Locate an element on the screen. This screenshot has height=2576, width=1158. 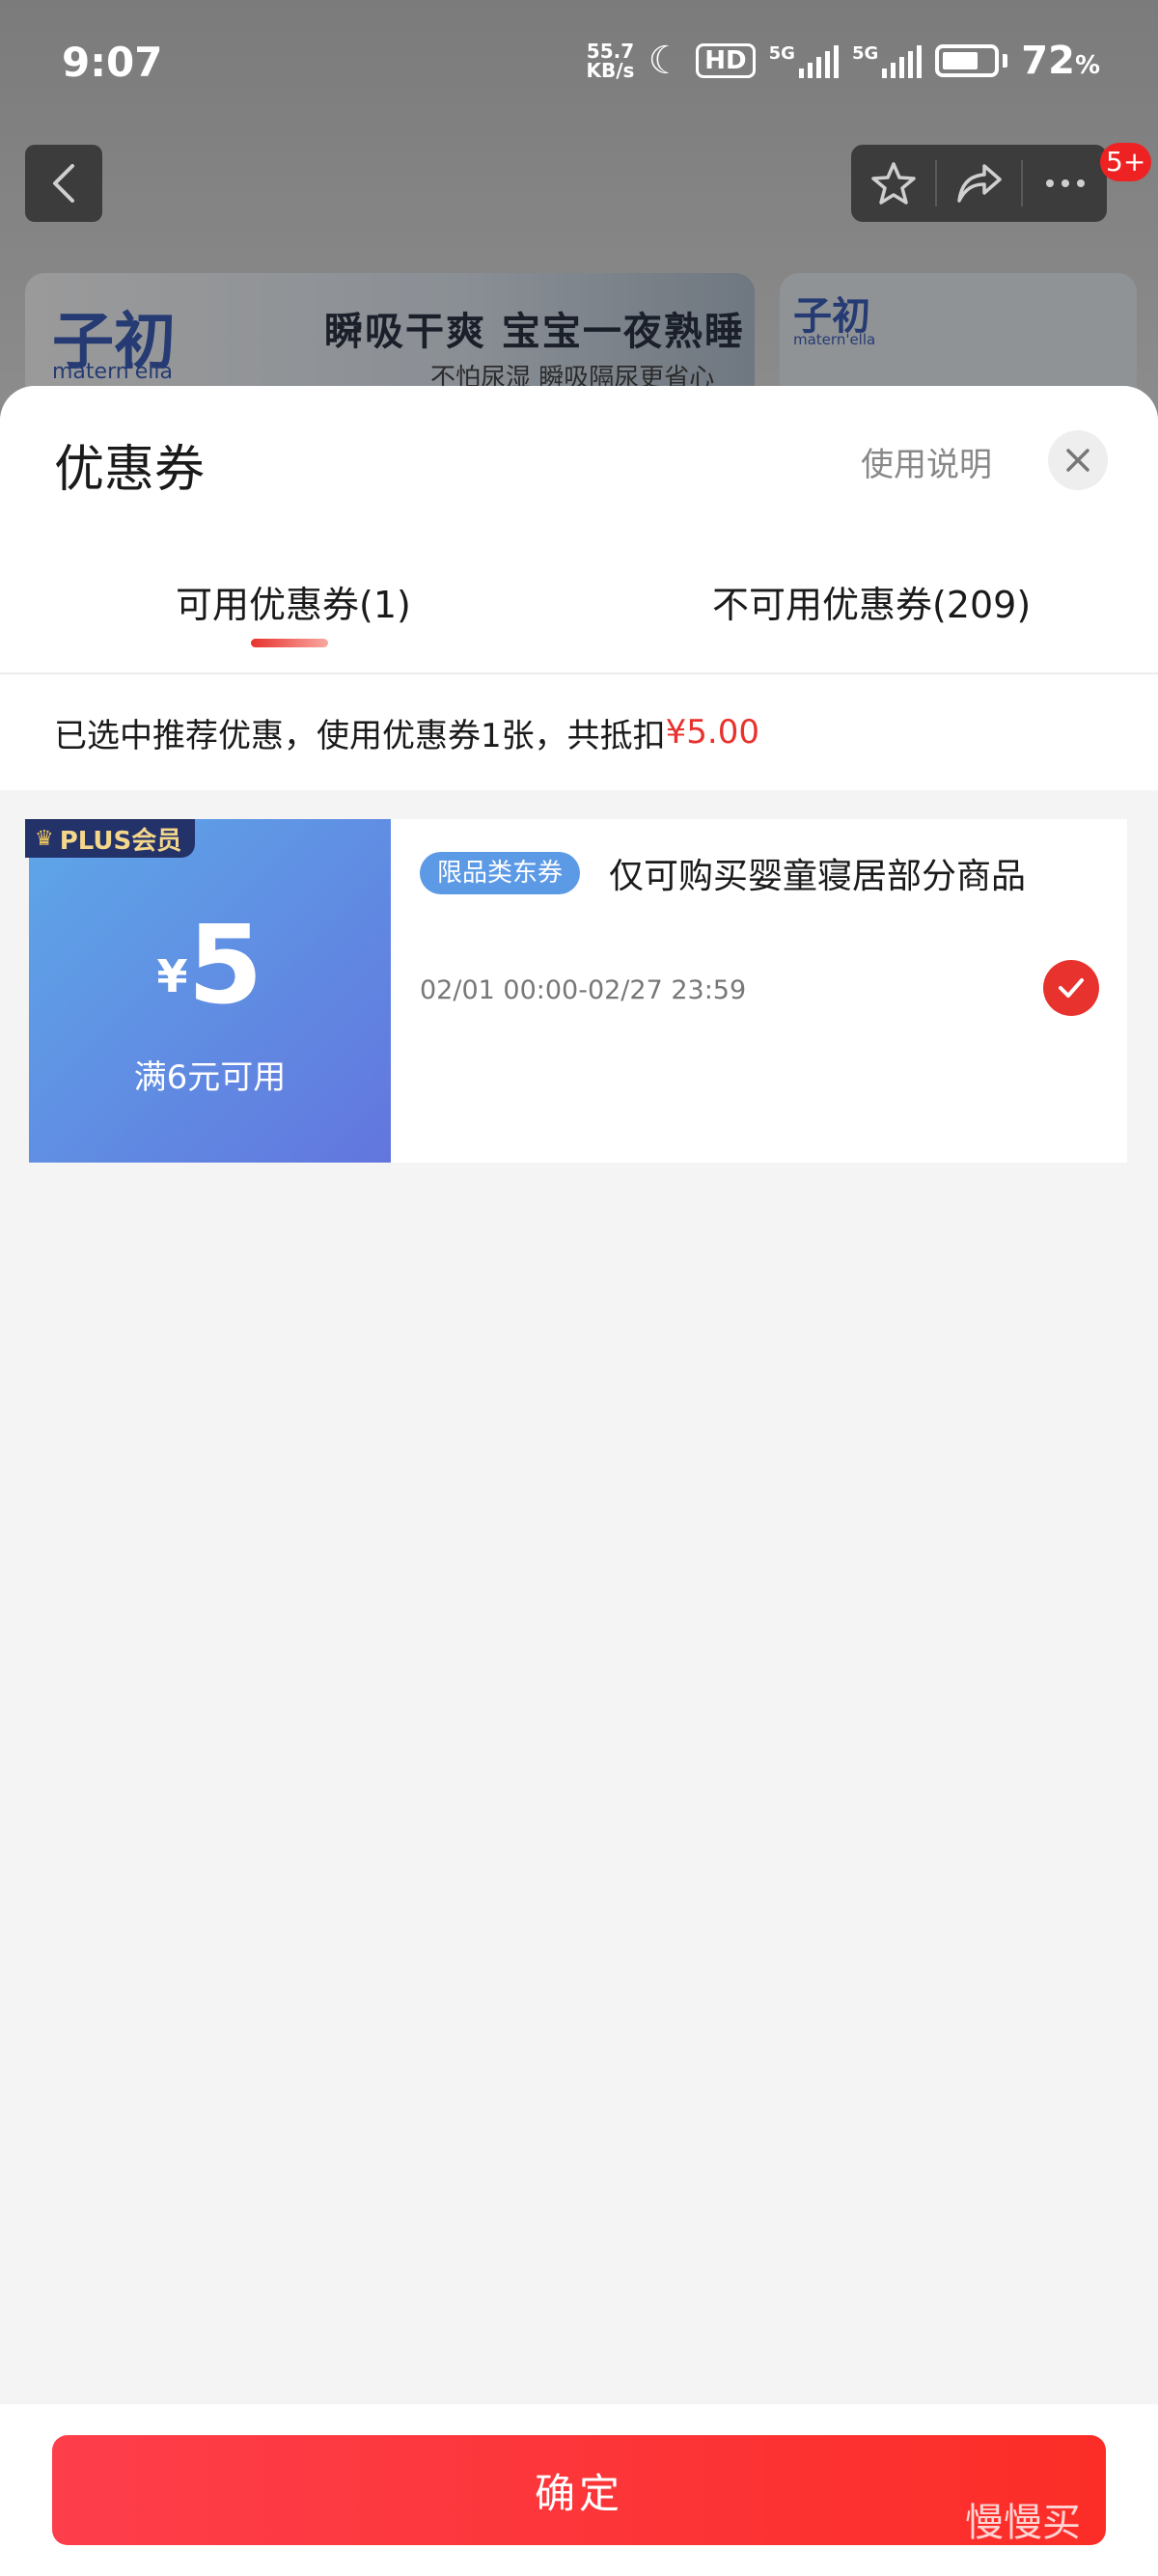
coupon-condition: 满6元可用 is located at coordinates (210, 1078).